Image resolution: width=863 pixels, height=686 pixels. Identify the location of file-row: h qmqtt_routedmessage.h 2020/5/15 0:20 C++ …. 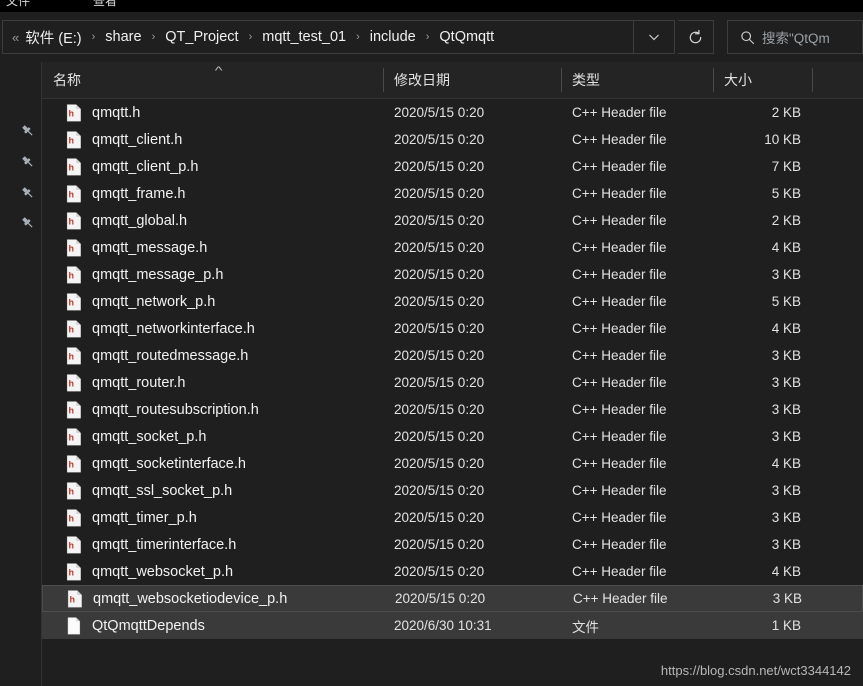
(452, 355).